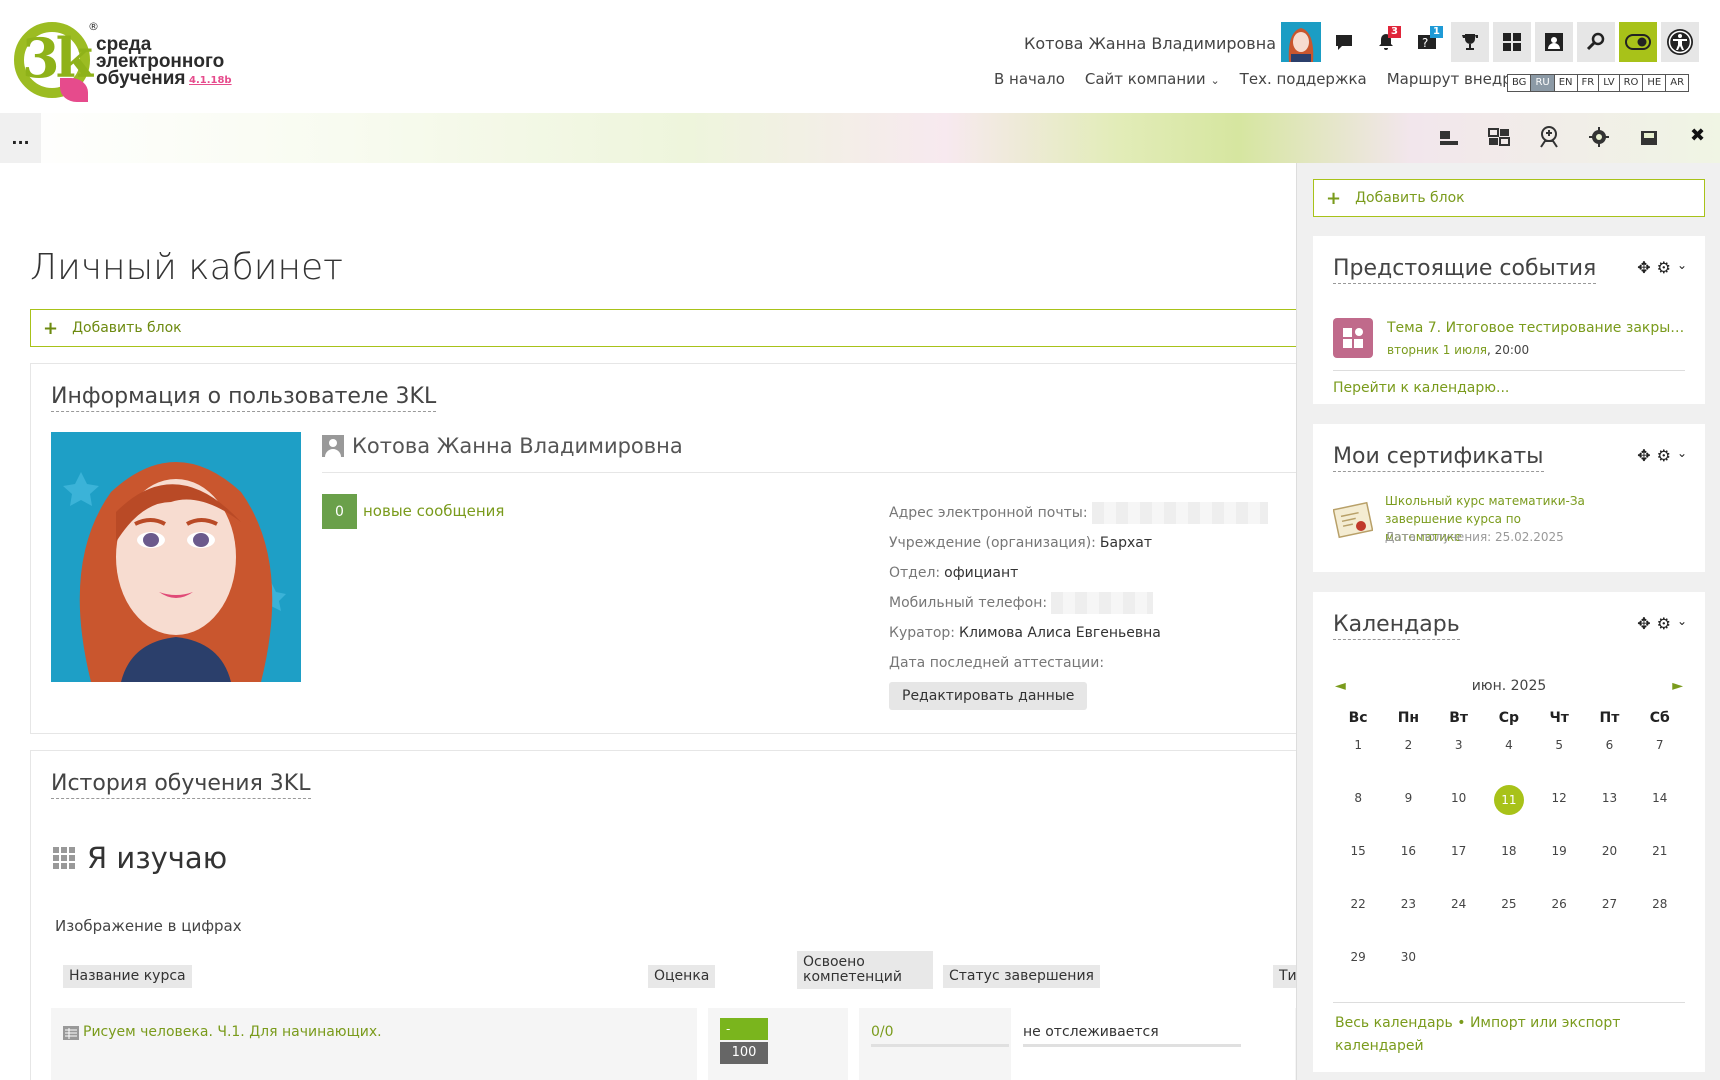  Describe the element at coordinates (1428, 42) in the screenshot. I see `questions-button: ? 1` at that location.